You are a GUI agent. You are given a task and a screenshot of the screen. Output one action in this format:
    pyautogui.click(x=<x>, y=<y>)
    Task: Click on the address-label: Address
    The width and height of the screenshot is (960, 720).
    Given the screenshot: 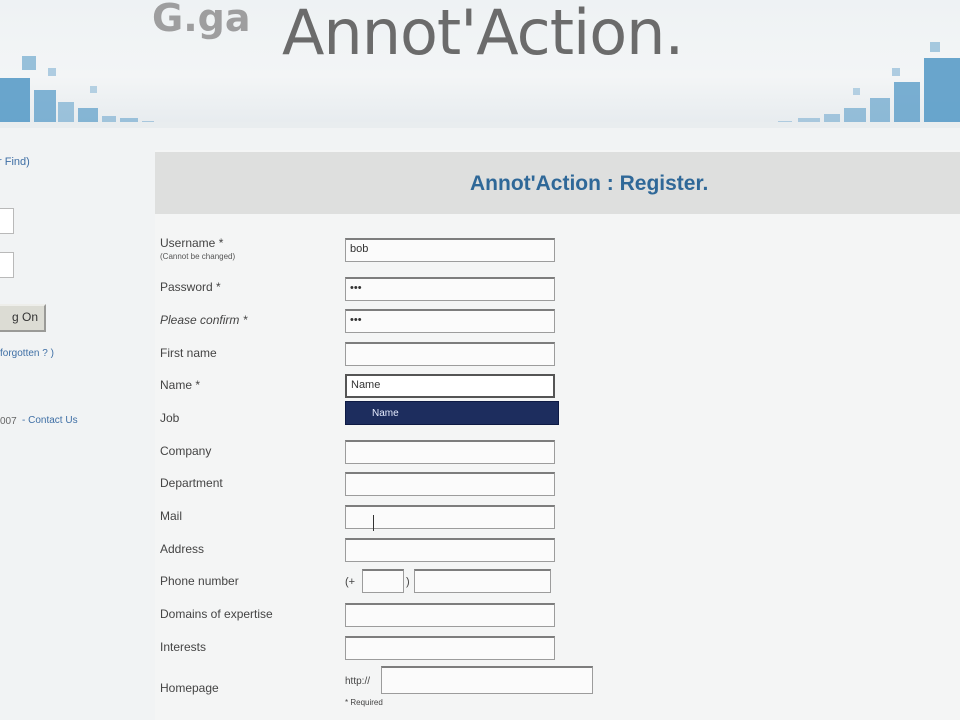 What is the action you would take?
    pyautogui.click(x=182, y=549)
    